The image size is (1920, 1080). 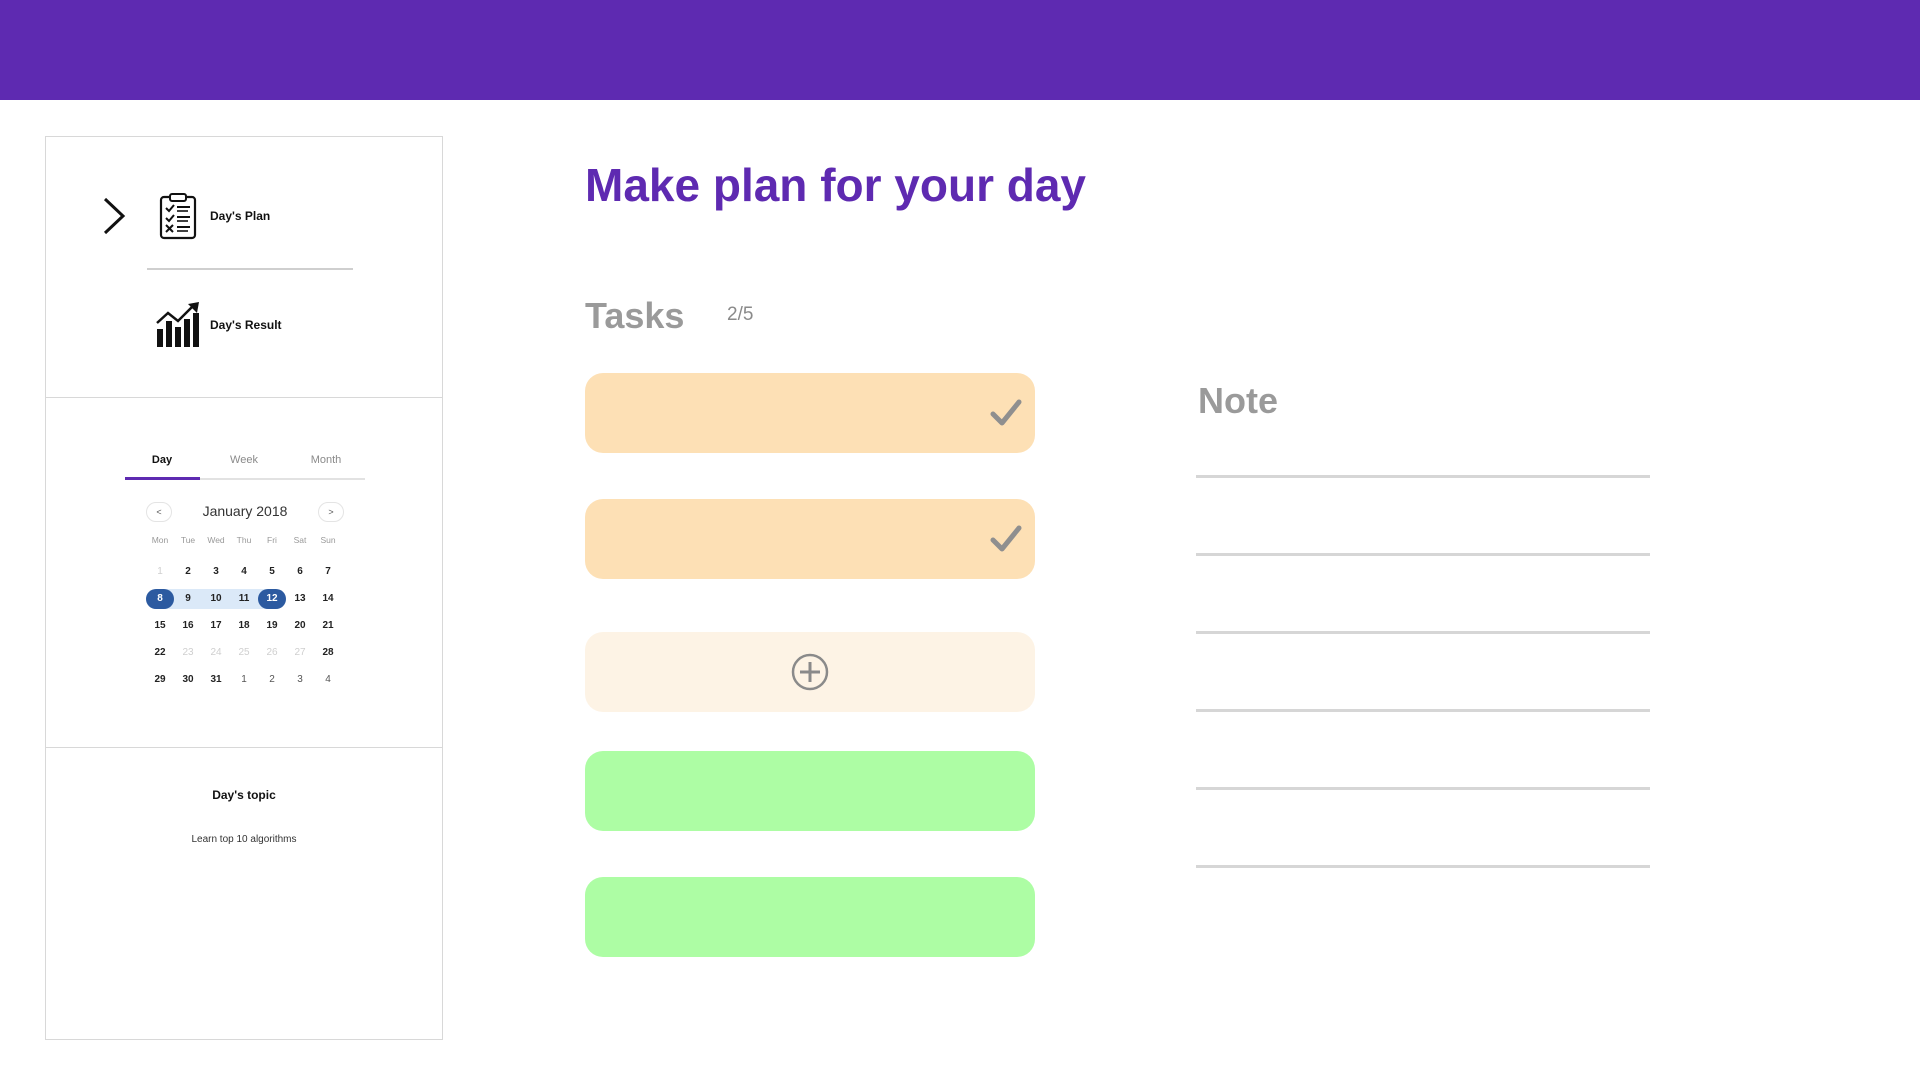 I want to click on calendar-header: < January 2018 >, so click(x=245, y=512).